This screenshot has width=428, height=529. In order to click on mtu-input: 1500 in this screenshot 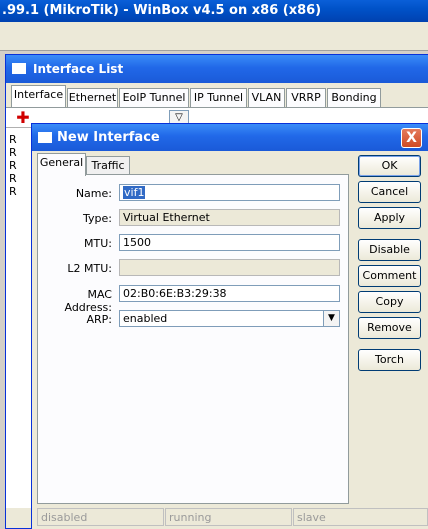, I will do `click(229, 242)`.